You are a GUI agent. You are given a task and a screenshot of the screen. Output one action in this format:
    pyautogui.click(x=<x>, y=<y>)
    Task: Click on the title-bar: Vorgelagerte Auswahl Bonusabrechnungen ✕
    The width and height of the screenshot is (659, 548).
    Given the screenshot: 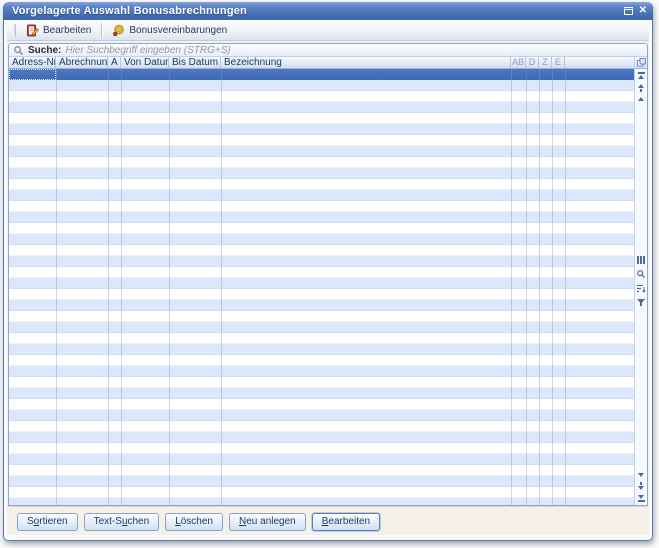 What is the action you would take?
    pyautogui.click(x=328, y=11)
    